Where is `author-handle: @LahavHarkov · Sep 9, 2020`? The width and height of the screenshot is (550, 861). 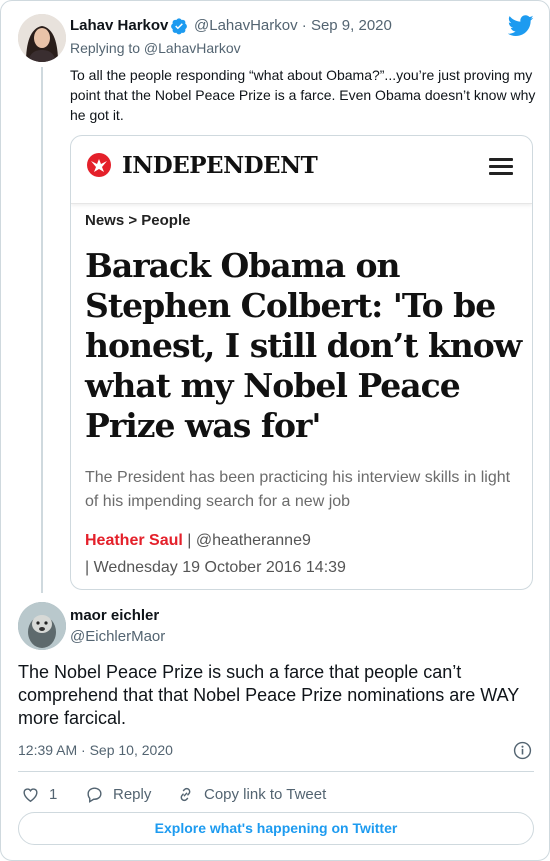 author-handle: @LahavHarkov · Sep 9, 2020 is located at coordinates (293, 25).